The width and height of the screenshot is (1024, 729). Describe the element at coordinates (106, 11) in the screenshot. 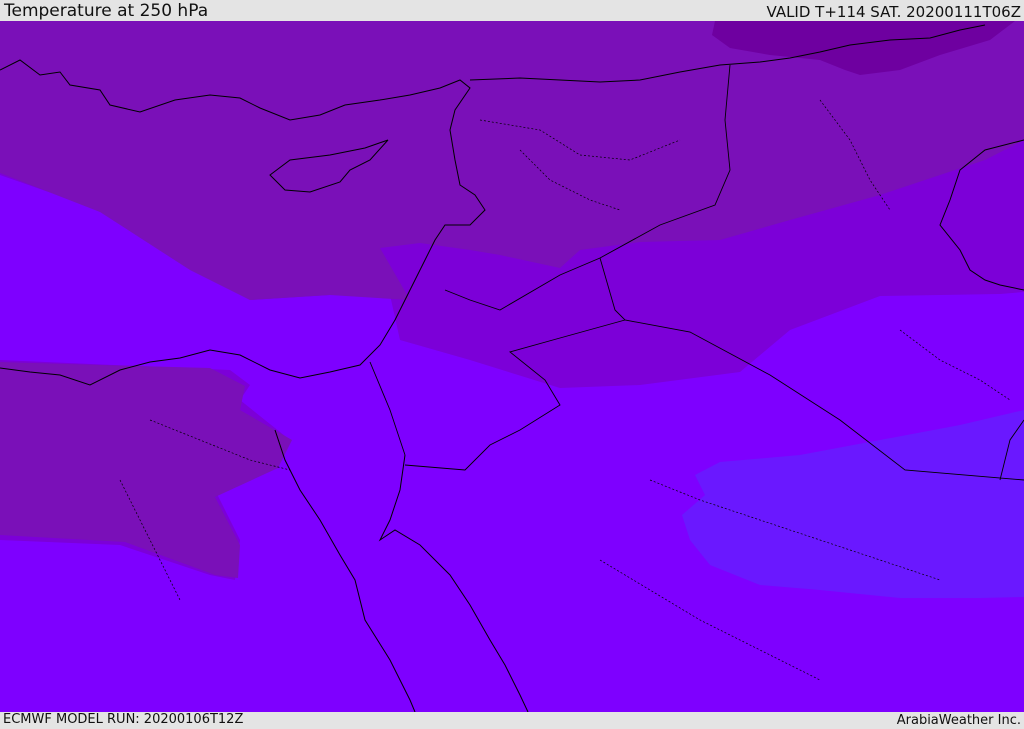

I see `map-title: Temperature at 250 hPa` at that location.